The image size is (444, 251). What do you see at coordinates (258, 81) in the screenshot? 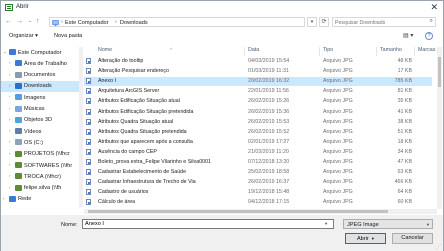
I see `file-row: Anexo I 20/02/2019 16:32 Arquivo JPG 785 KB` at bounding box center [258, 81].